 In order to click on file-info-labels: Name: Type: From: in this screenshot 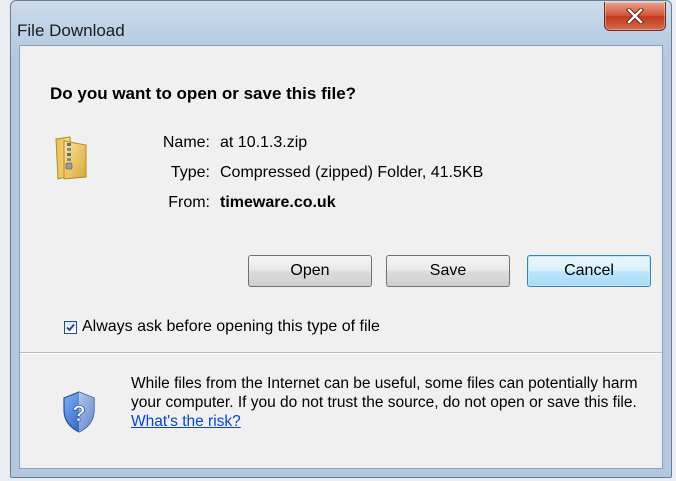, I will do `click(174, 173)`.